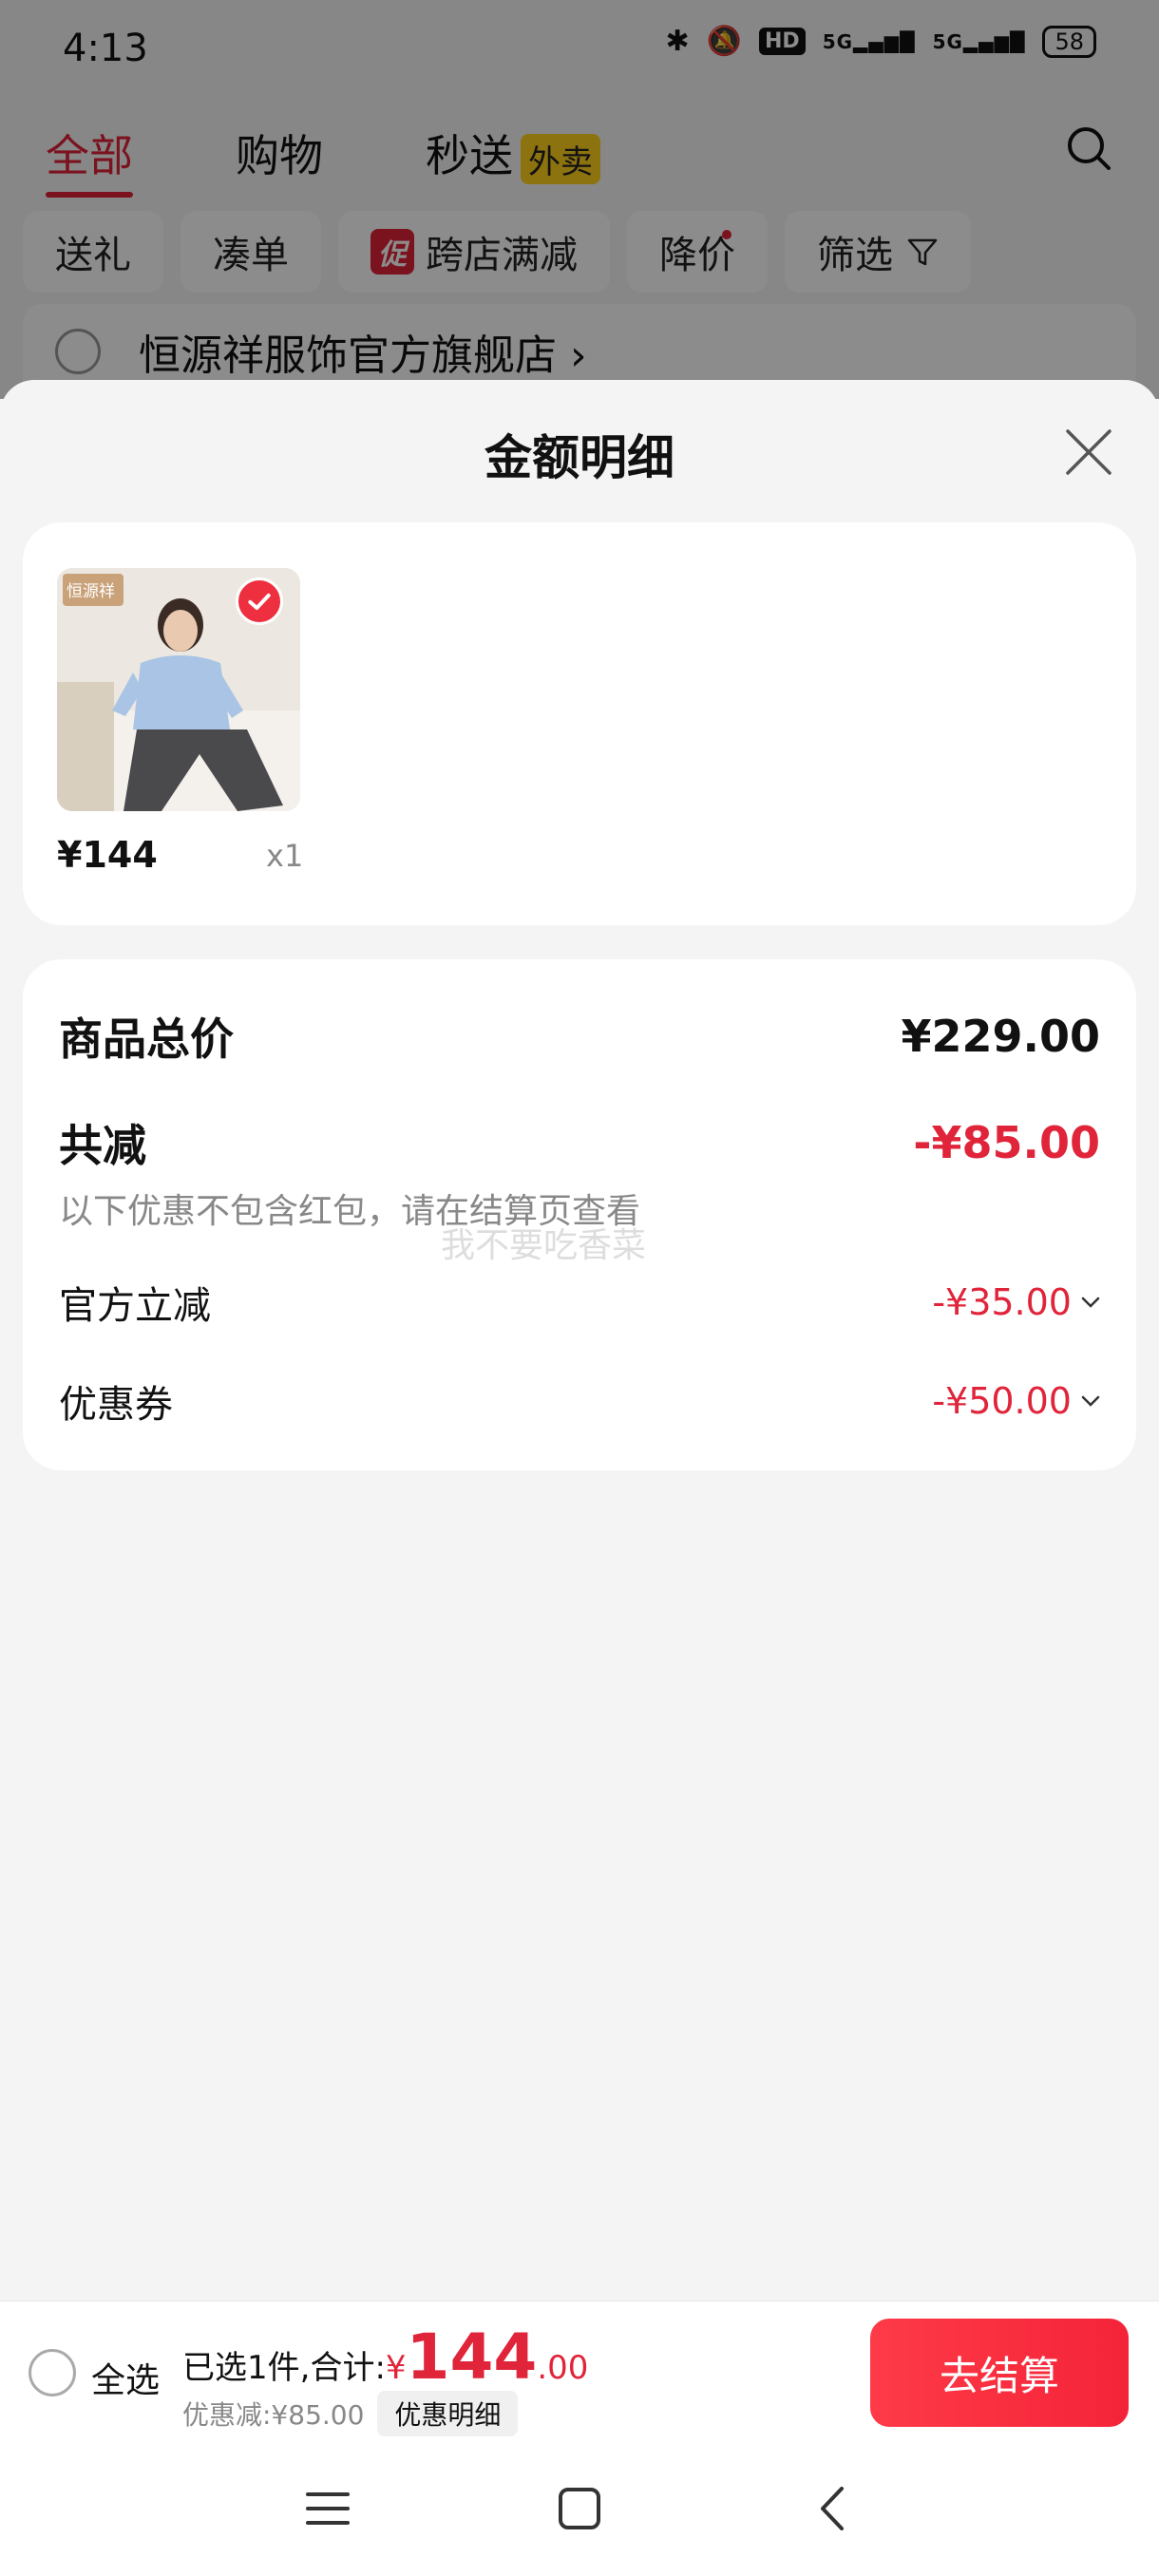  I want to click on watermark-text: 我不要吃香菜, so click(544, 1245).